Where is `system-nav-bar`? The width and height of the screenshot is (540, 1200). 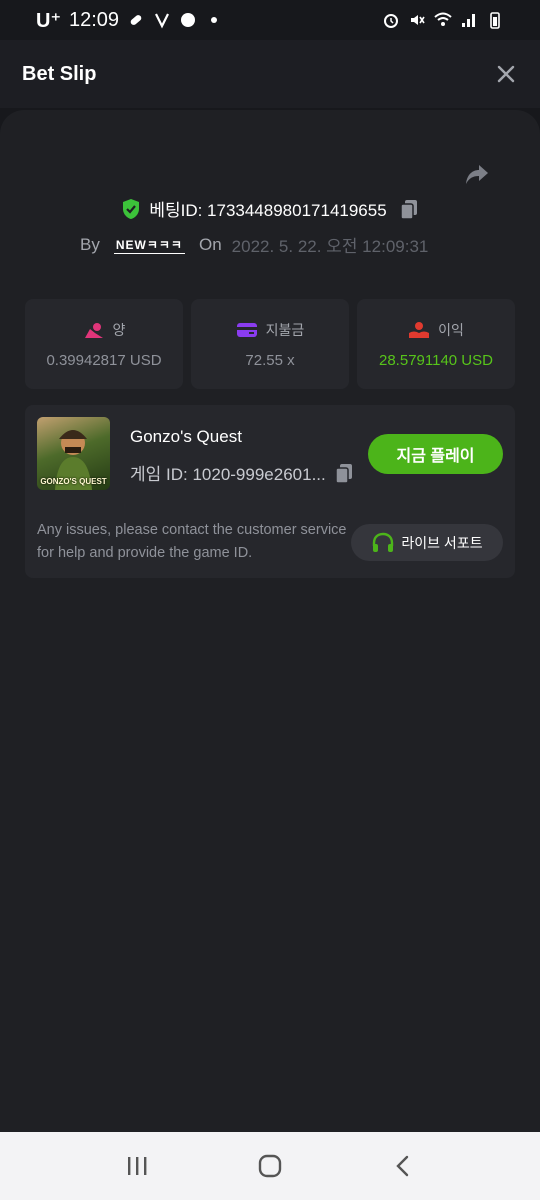 system-nav-bar is located at coordinates (270, 1166).